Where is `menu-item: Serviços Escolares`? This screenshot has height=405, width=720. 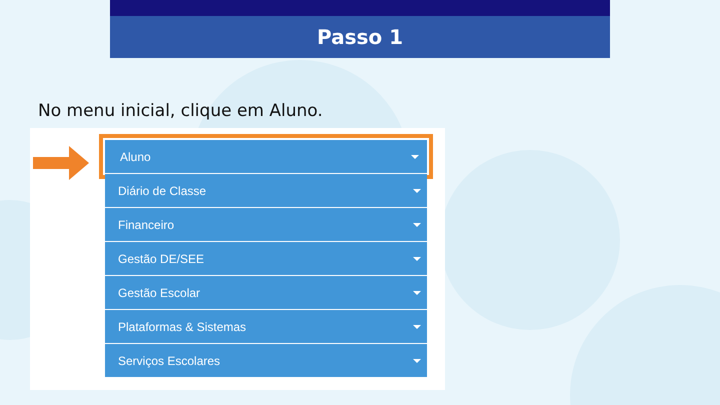 menu-item: Serviços Escolares is located at coordinates (266, 360).